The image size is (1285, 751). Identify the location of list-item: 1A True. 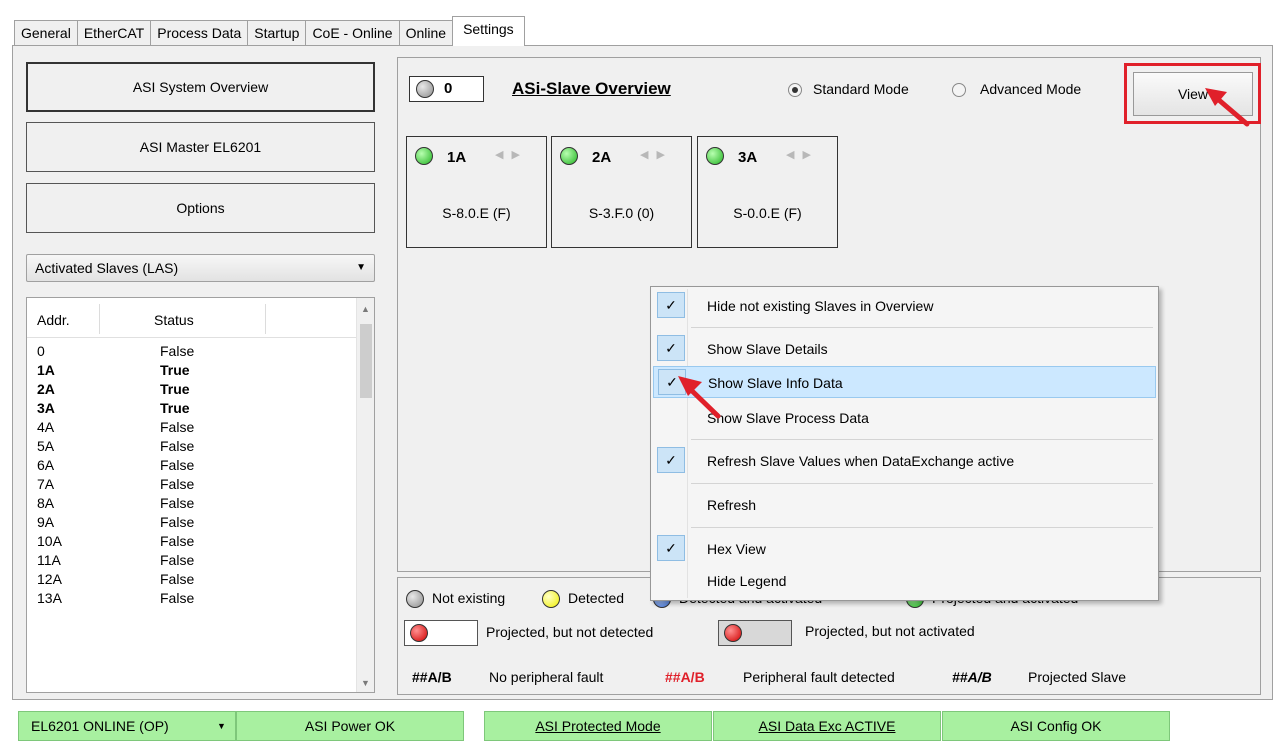
(192, 370).